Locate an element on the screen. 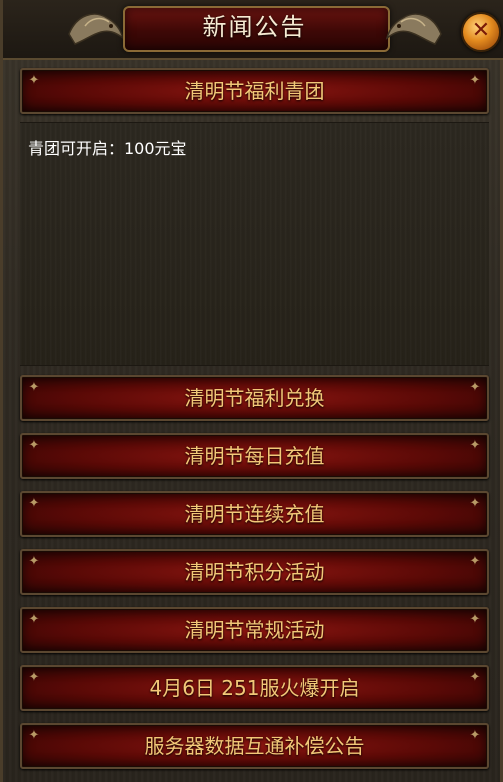 Image resolution: width=503 pixels, height=782 pixels. notice-title: 清明节福利青团 is located at coordinates (254, 91).